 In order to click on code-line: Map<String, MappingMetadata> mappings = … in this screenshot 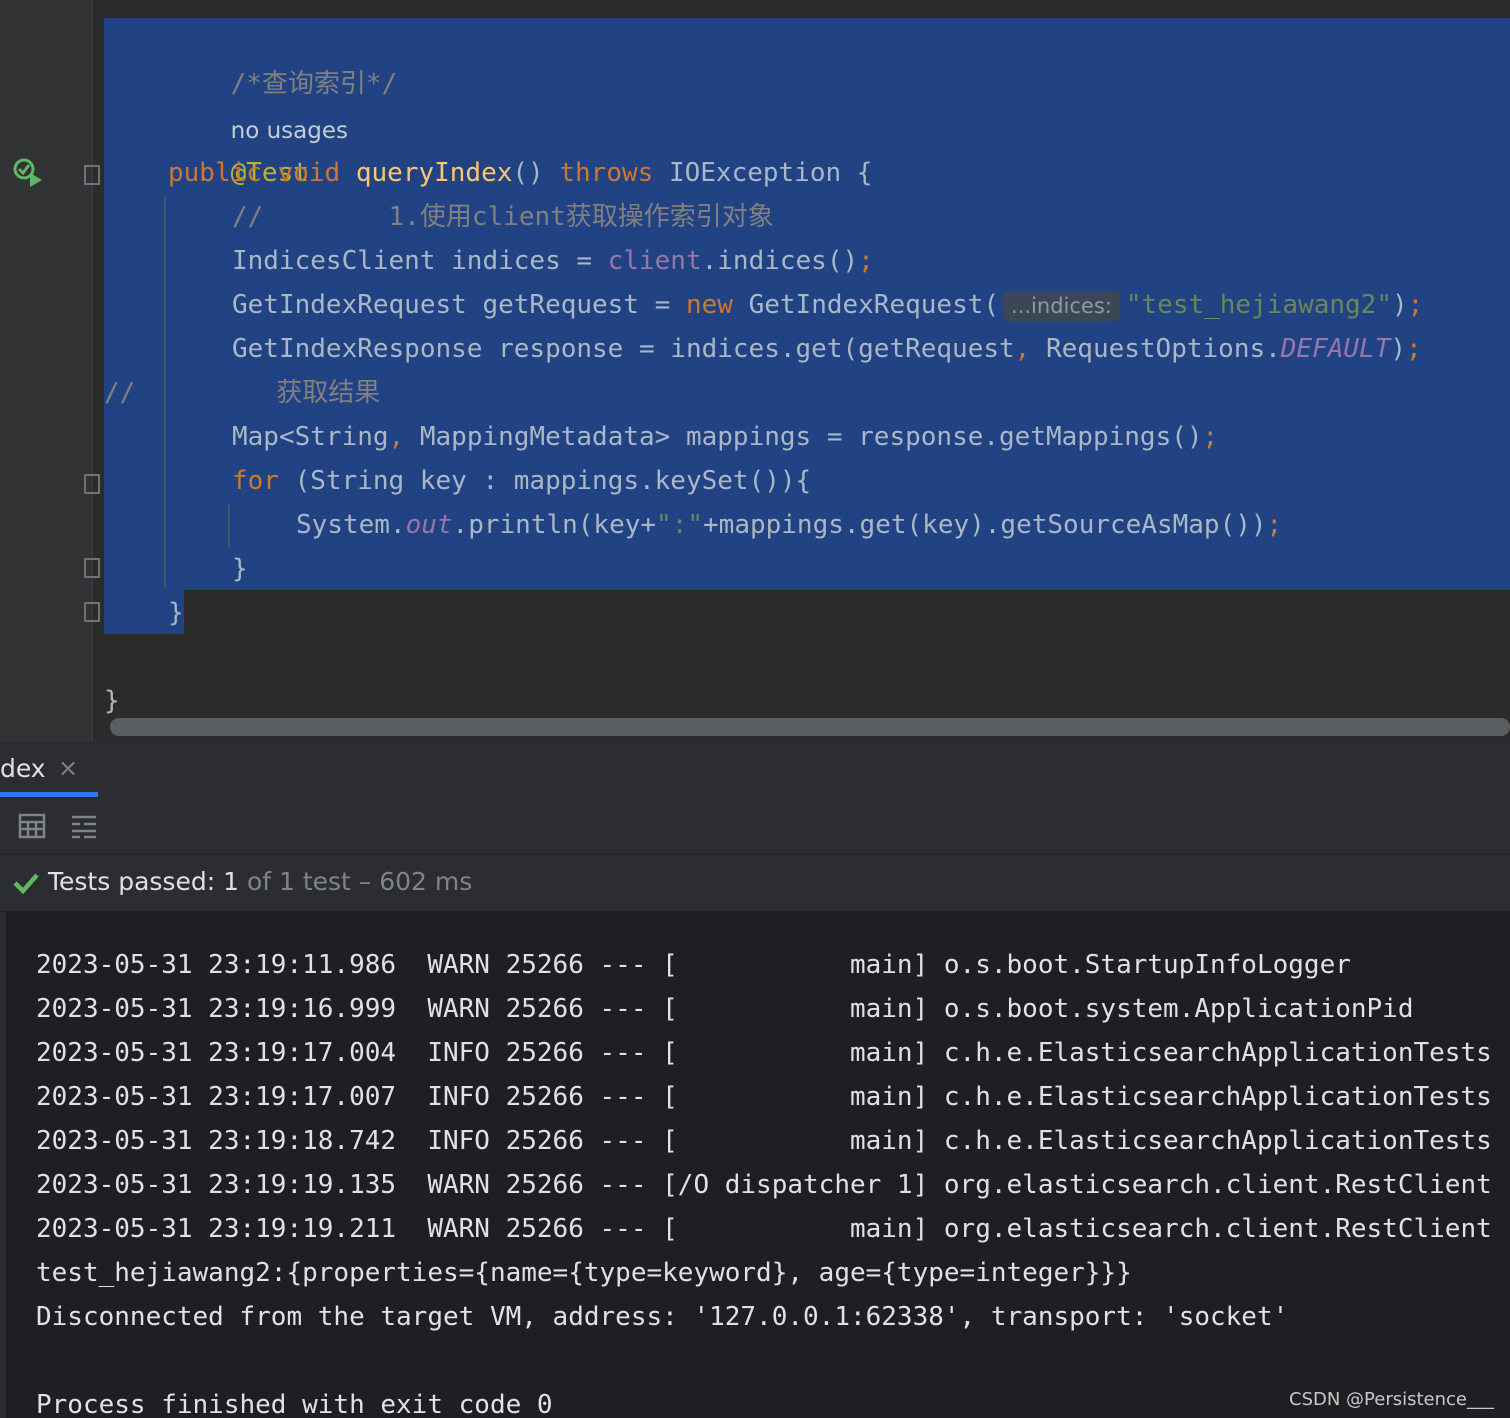, I will do `click(725, 437)`.